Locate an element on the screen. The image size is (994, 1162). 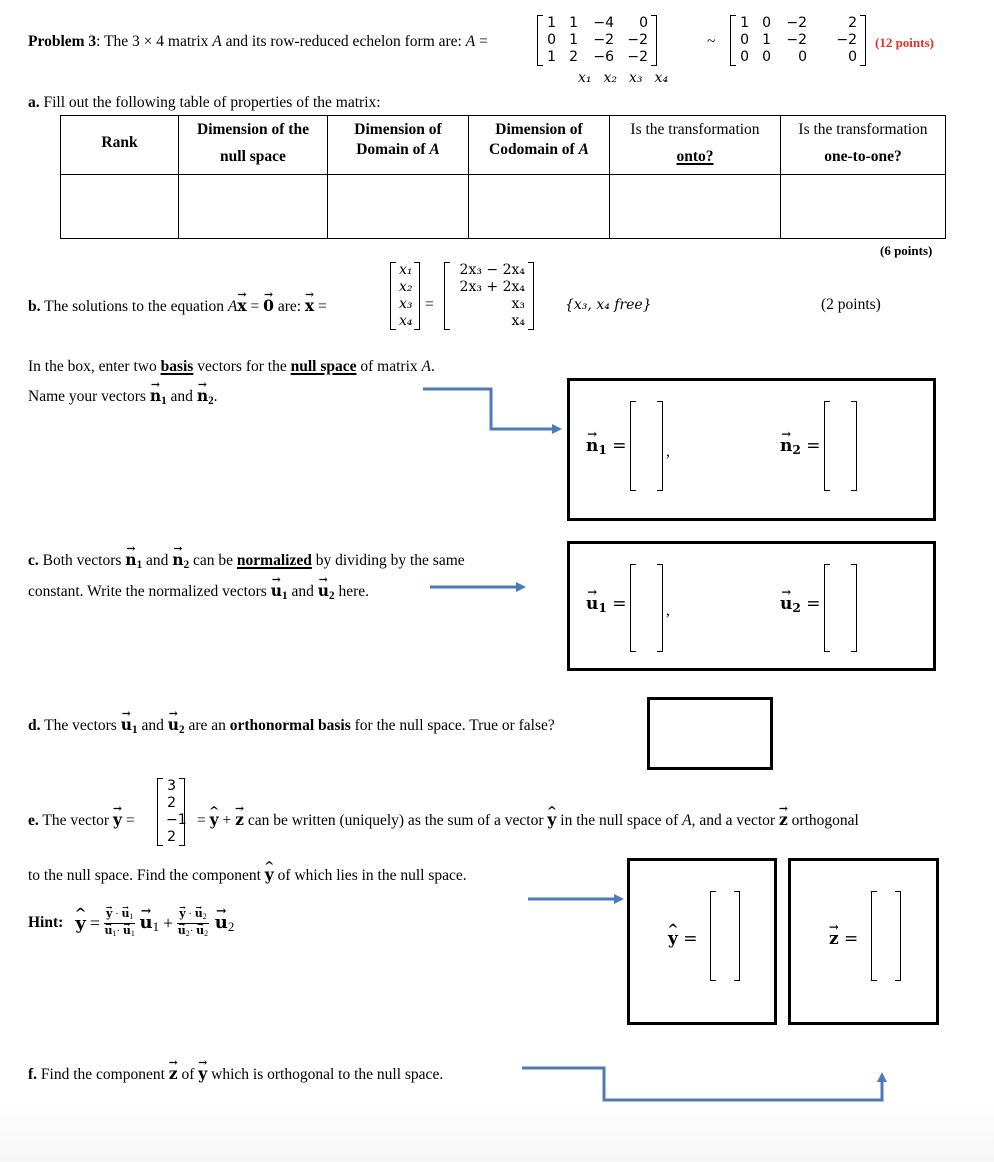
normalized-answer-box: u1 = , u2 = is located at coordinates (751, 606).